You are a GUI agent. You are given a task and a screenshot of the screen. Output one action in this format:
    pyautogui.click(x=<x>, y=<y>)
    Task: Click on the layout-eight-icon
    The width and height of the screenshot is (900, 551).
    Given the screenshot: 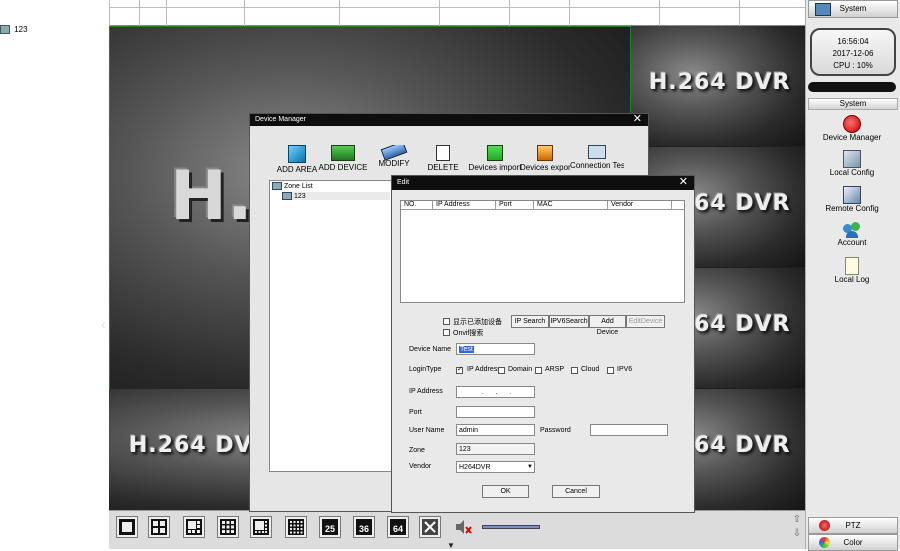 What is the action you would take?
    pyautogui.click(x=261, y=527)
    